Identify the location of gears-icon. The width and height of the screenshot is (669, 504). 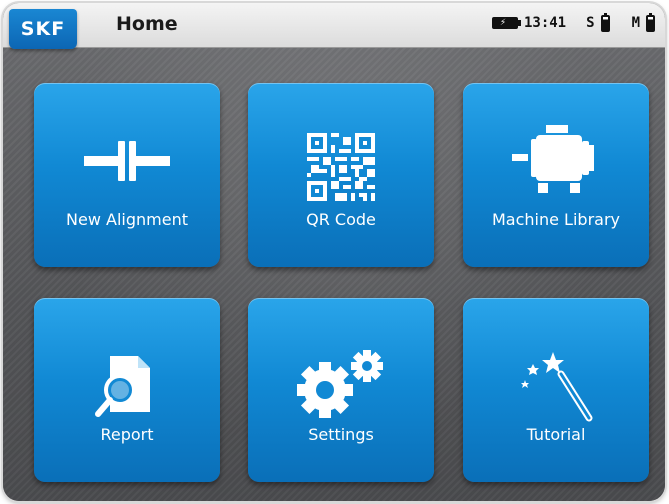
(340, 384).